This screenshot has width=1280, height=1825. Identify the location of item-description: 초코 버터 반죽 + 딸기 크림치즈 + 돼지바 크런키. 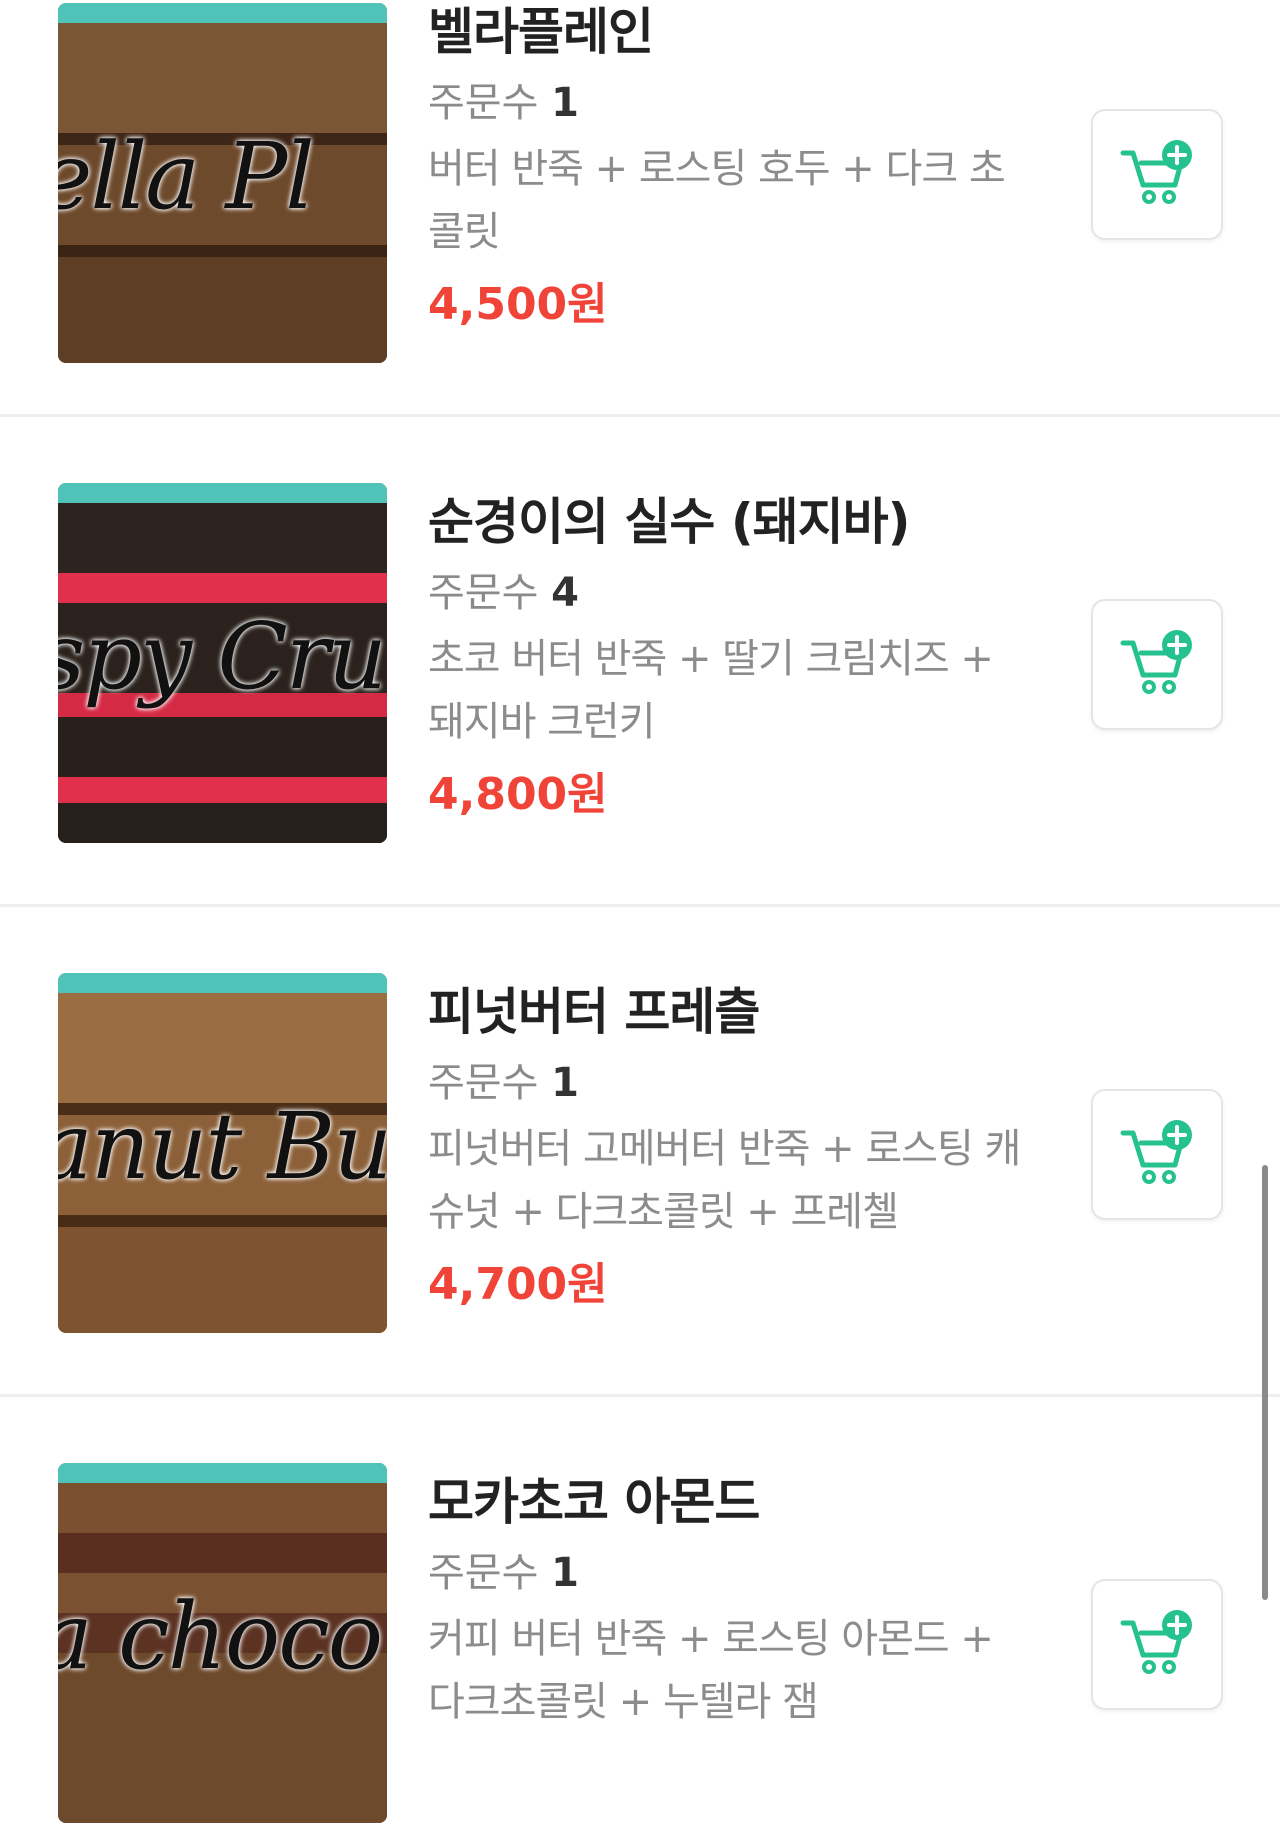
(711, 690).